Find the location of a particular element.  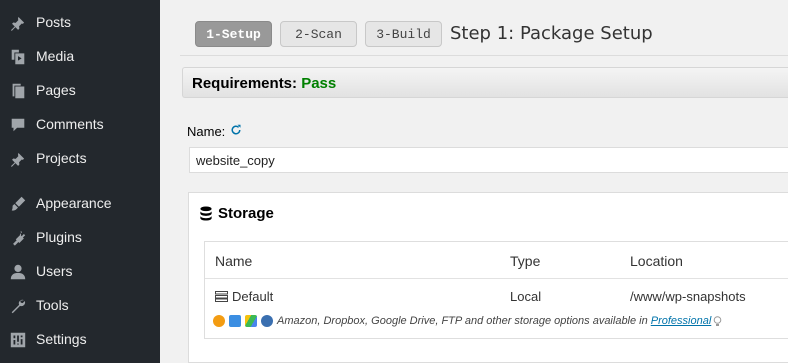

sidebar-item-pages: Pages is located at coordinates (80, 90).